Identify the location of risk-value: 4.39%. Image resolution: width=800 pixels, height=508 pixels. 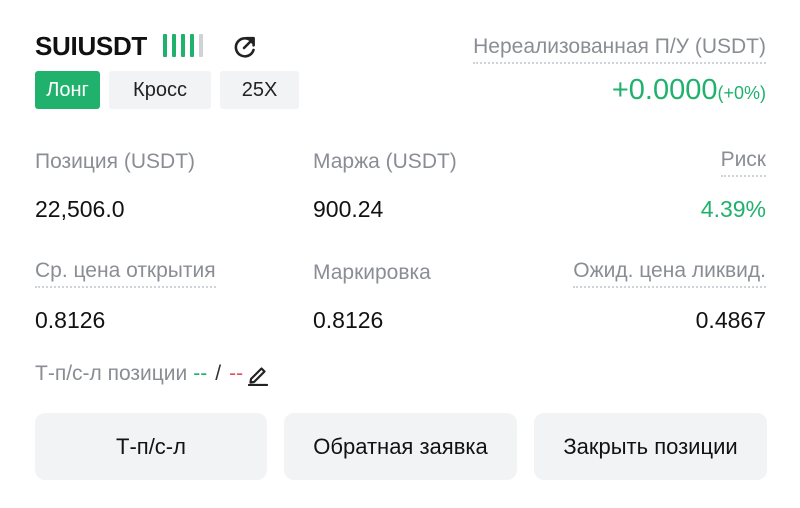
(733, 209).